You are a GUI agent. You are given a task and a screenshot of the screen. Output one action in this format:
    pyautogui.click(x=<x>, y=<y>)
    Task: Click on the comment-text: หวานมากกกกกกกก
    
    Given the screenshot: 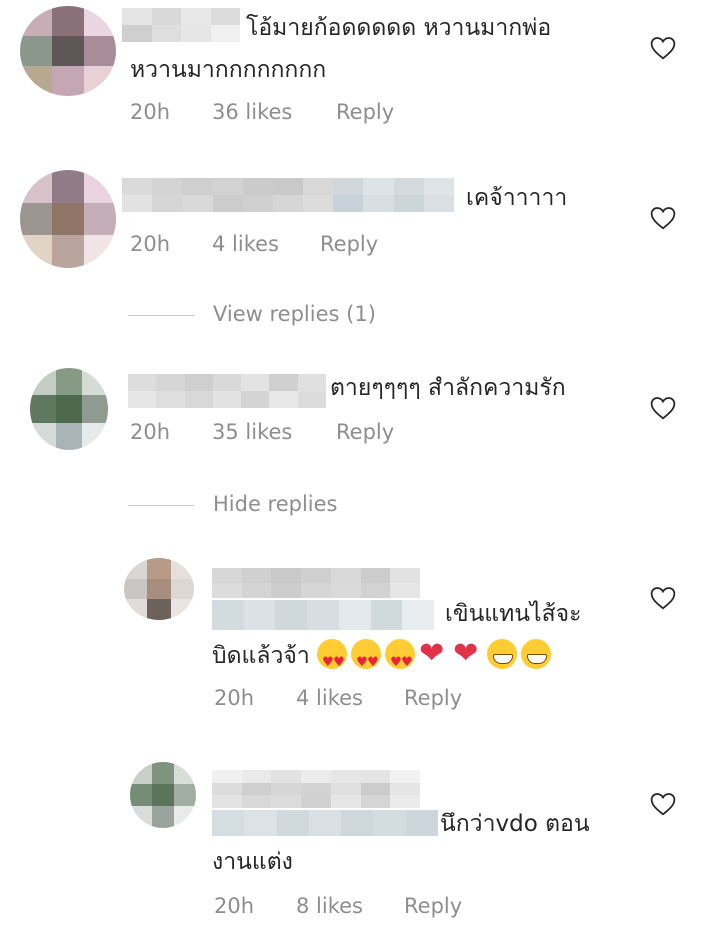 What is the action you would take?
    pyautogui.click(x=228, y=70)
    